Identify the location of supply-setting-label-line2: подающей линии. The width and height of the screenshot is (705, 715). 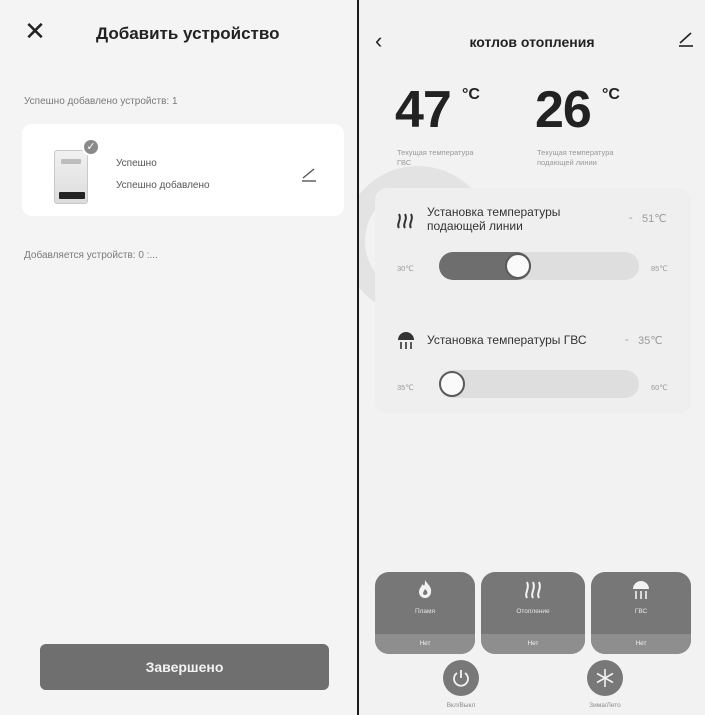
(475, 226).